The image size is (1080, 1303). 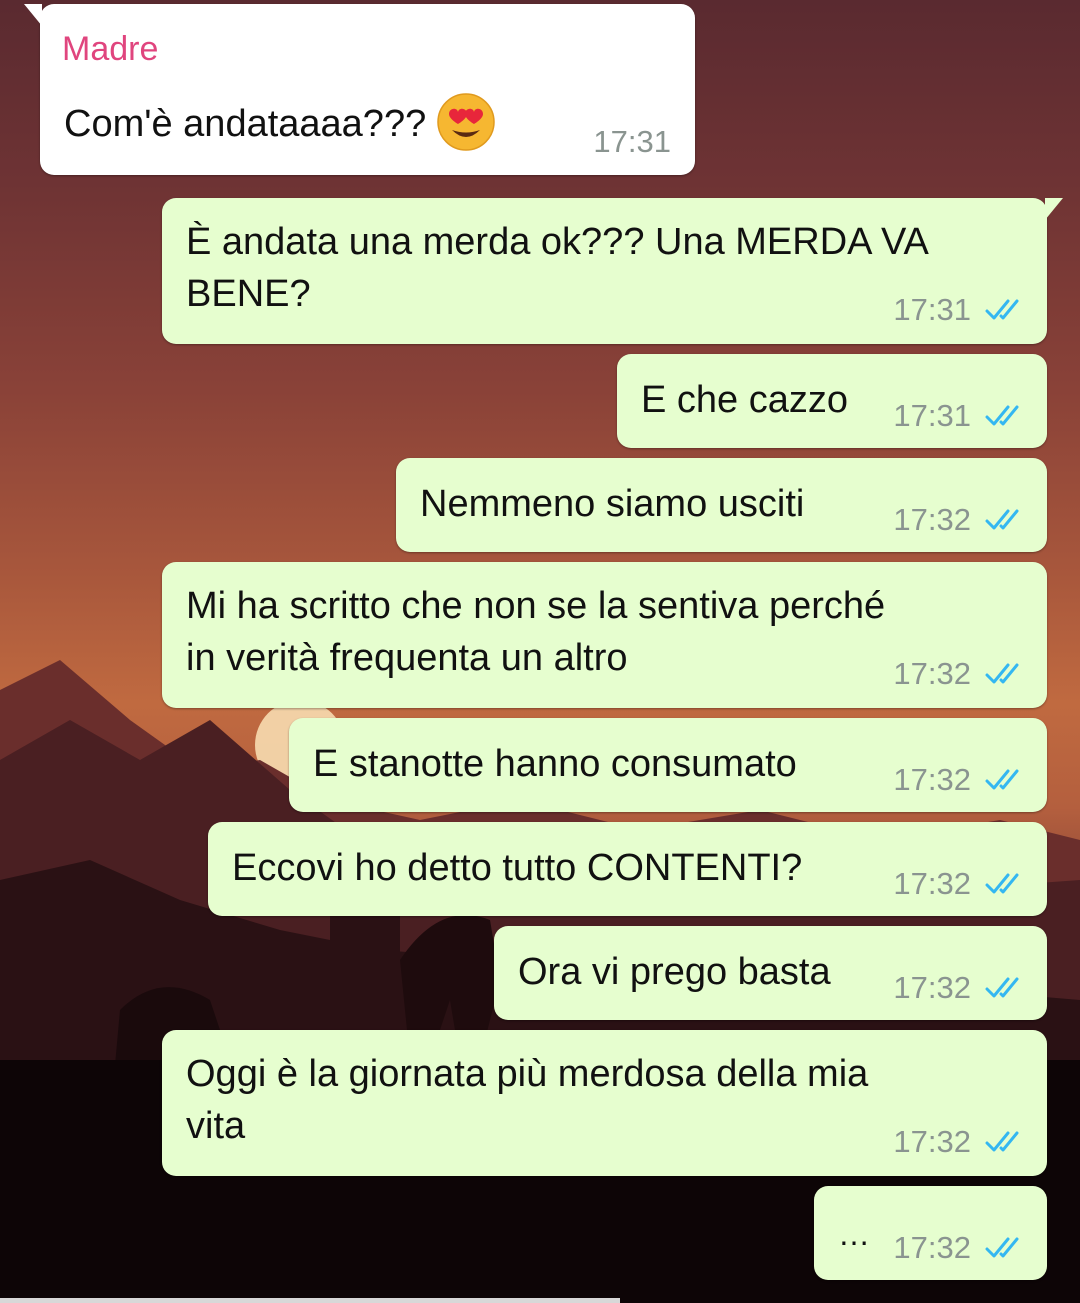 I want to click on sender-name: Madre, so click(x=110, y=49).